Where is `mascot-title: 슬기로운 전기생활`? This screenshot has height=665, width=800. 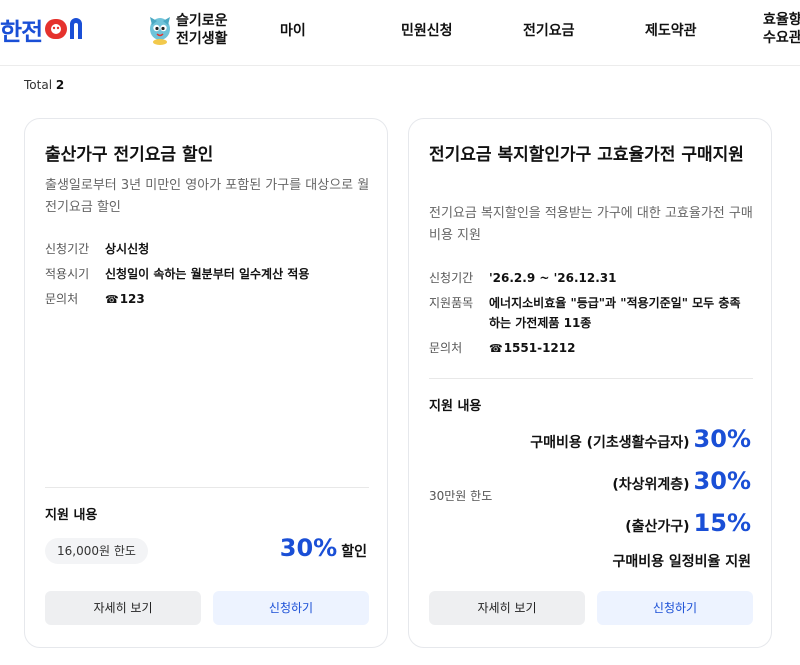 mascot-title: 슬기로운 전기생활 is located at coordinates (202, 30).